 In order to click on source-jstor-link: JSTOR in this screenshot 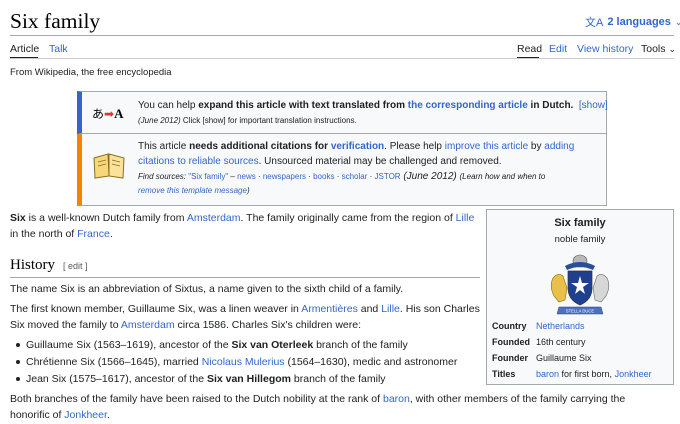, I will do `click(387, 176)`.